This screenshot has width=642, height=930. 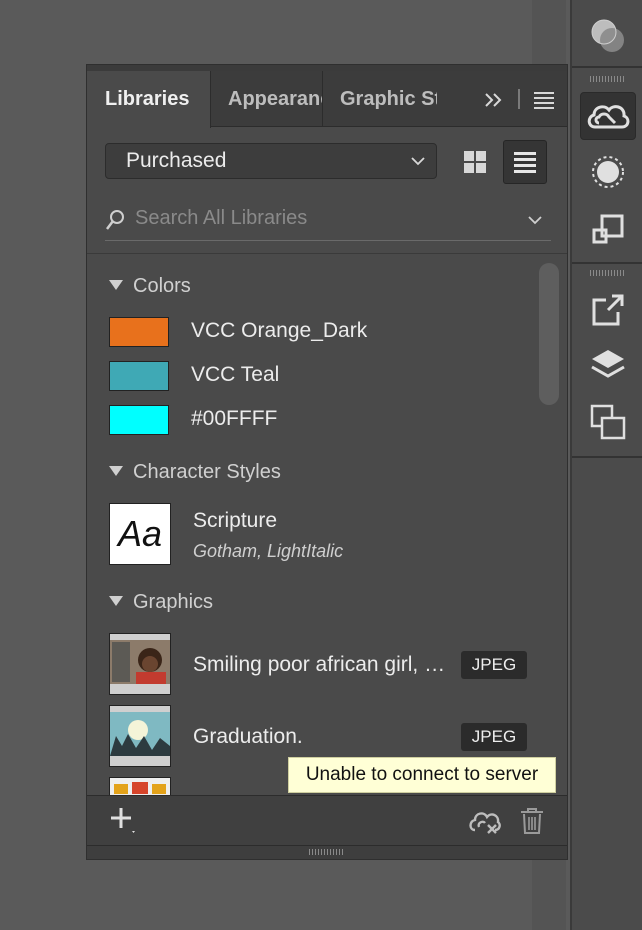 What do you see at coordinates (532, 823) in the screenshot?
I see `trash-icon` at bounding box center [532, 823].